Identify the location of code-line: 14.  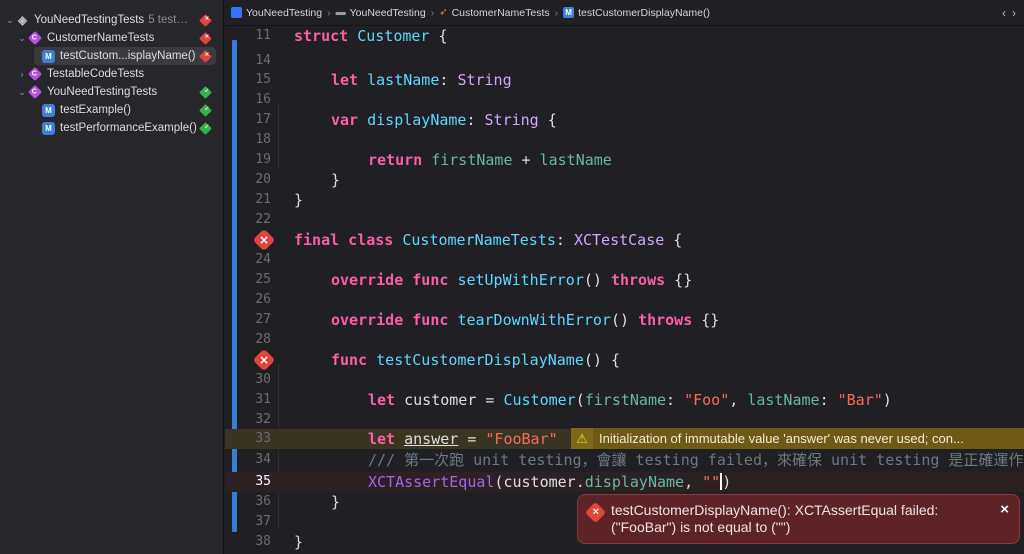
(624, 61).